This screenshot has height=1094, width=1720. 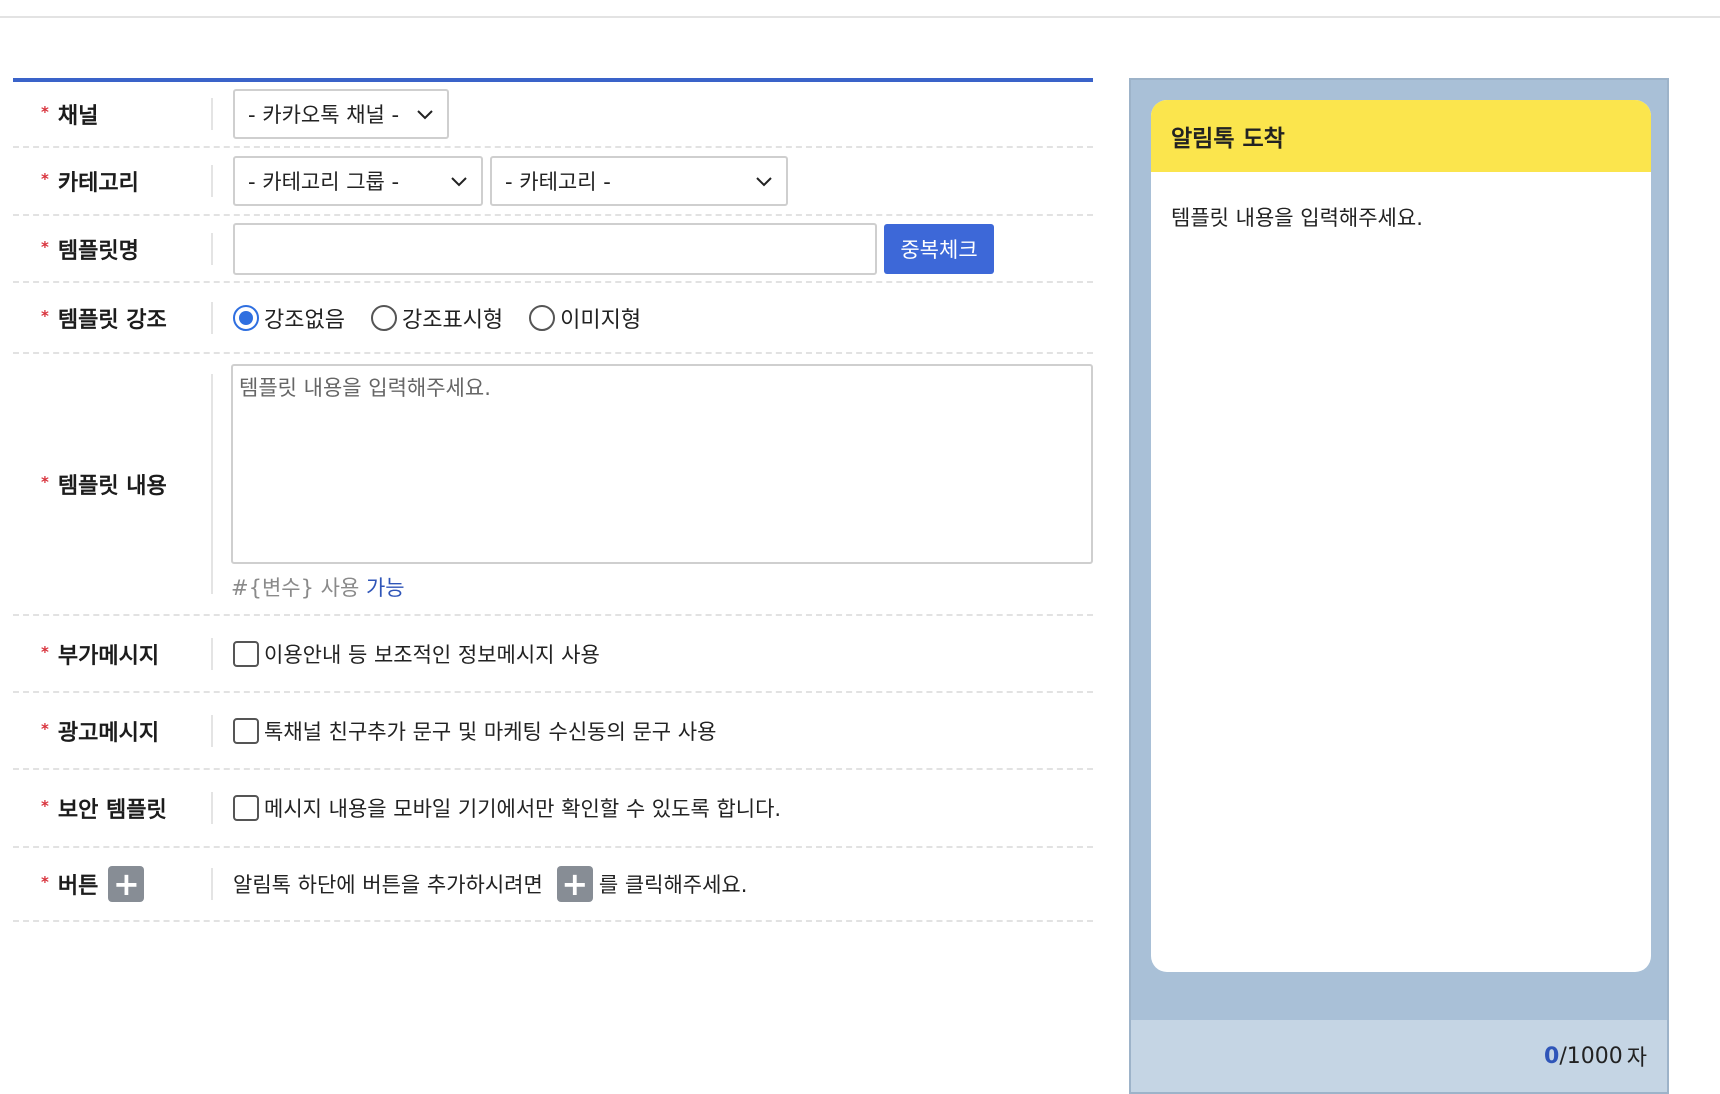 I want to click on radio-label: 강조표시형, so click(x=452, y=320).